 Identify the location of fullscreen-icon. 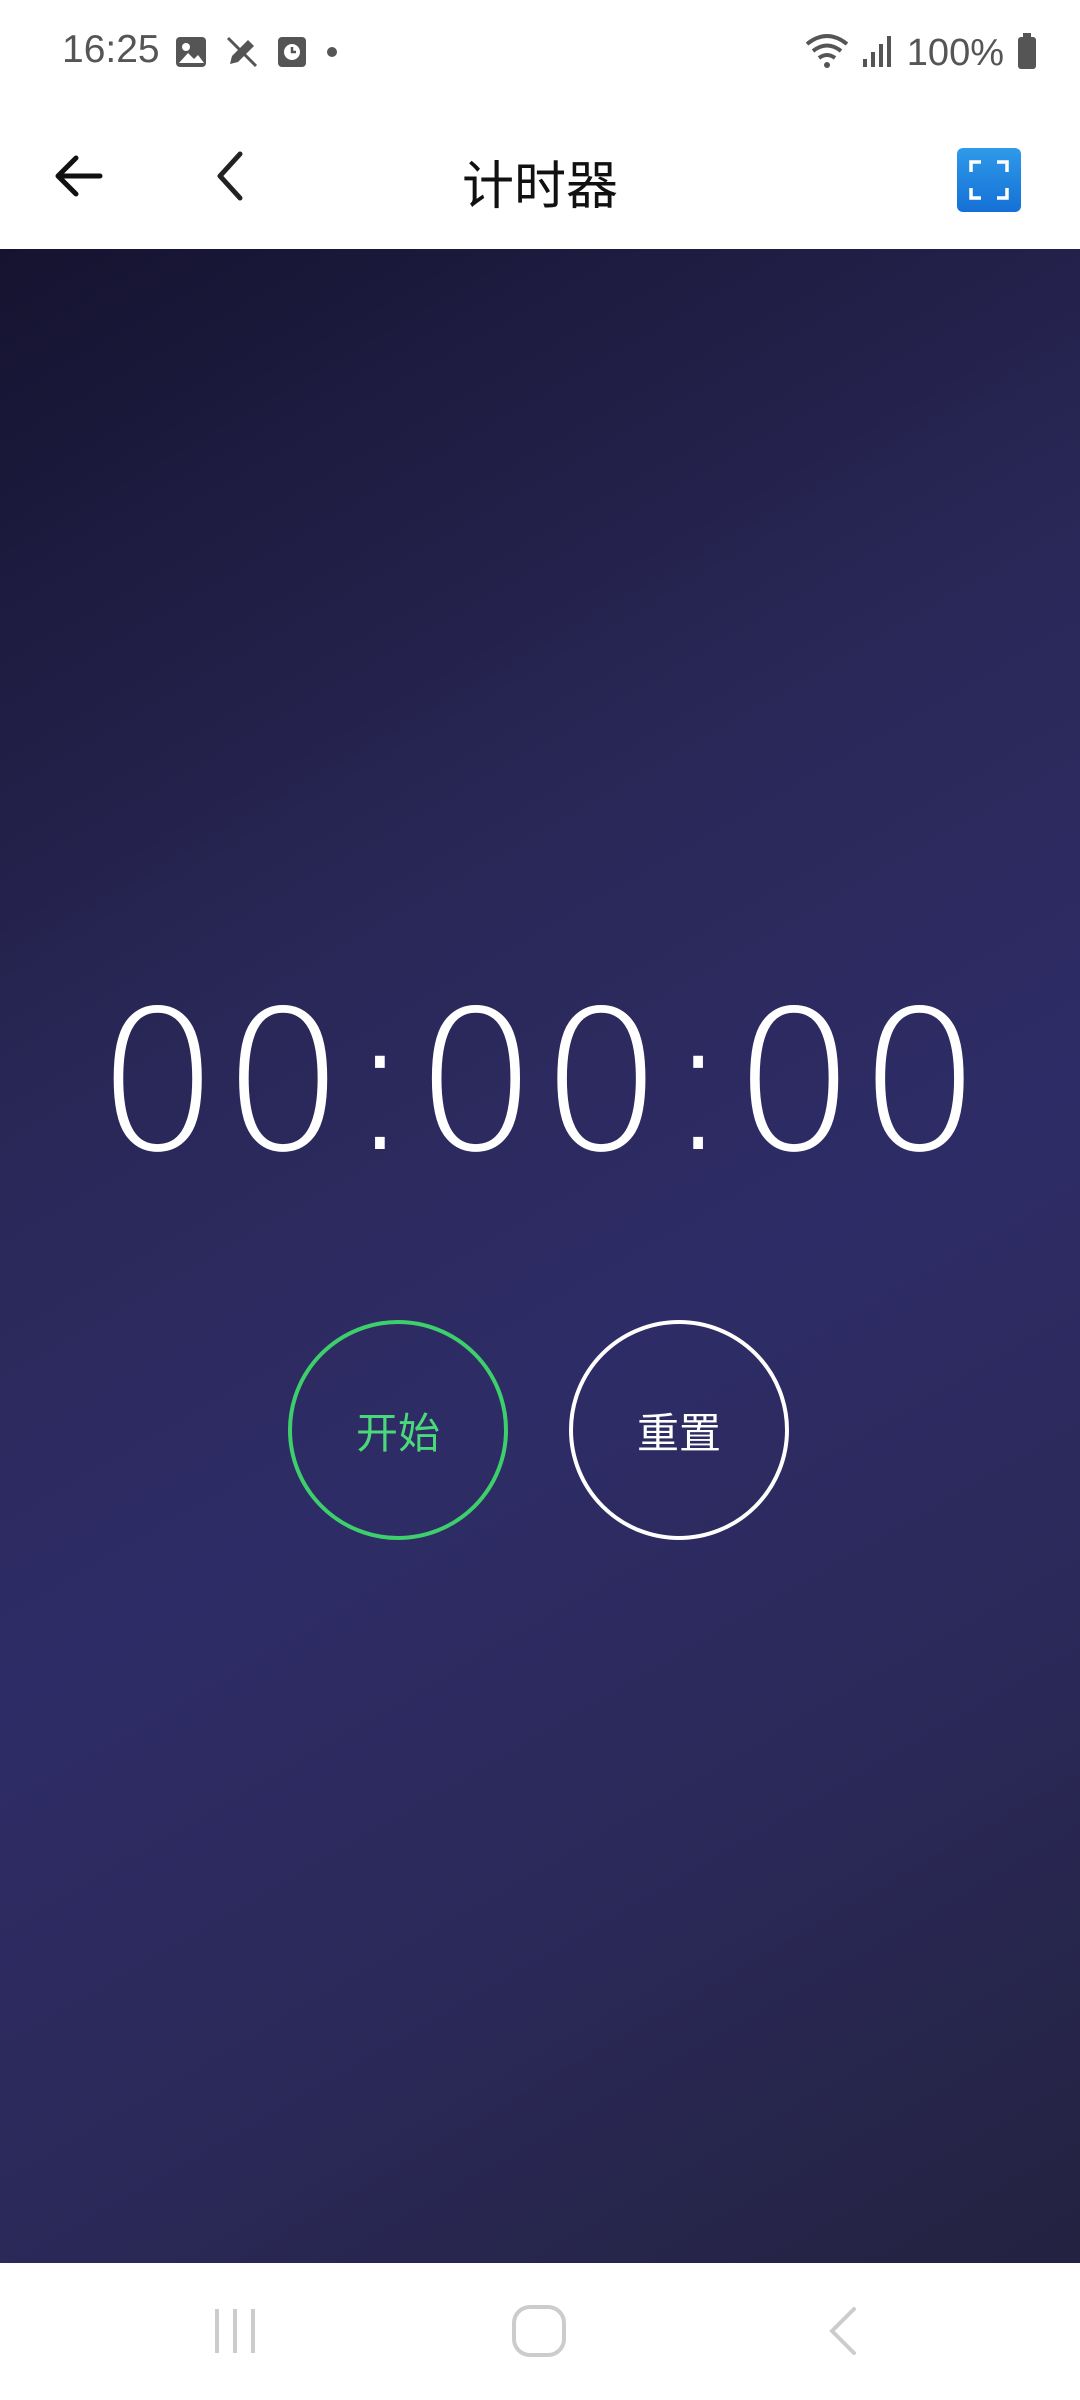
(989, 180).